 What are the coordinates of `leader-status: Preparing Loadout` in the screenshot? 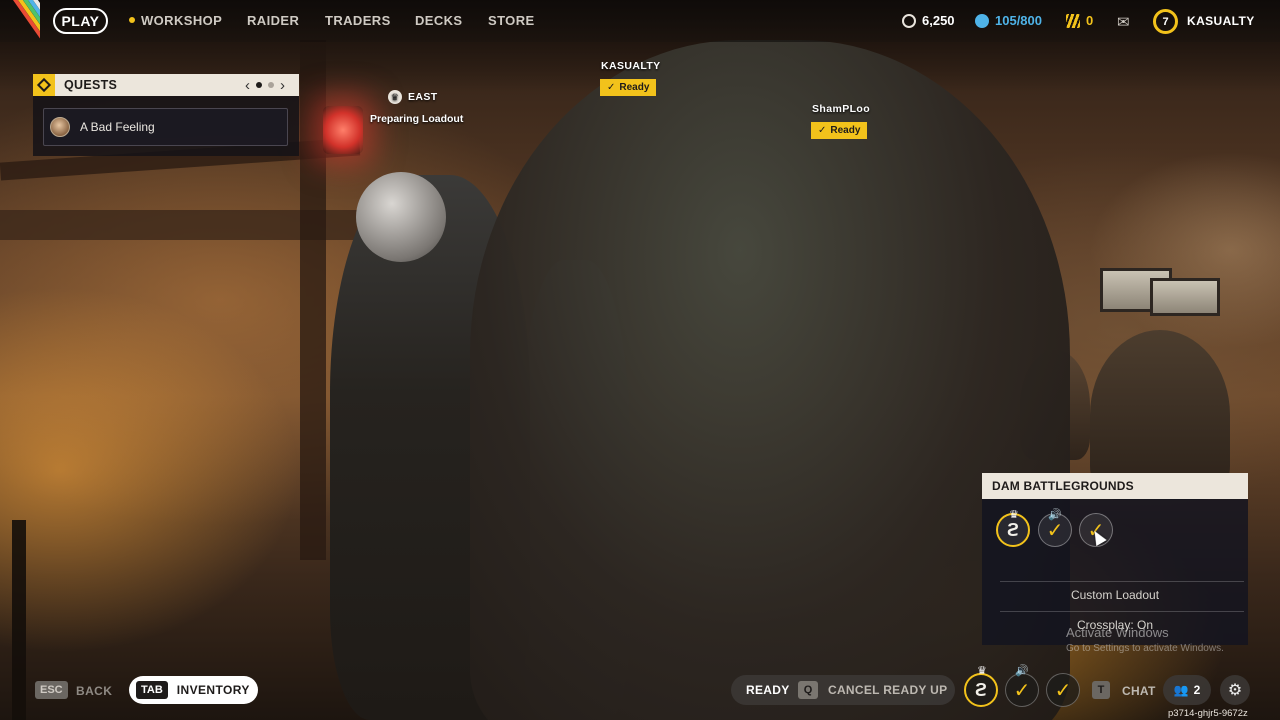 It's located at (417, 119).